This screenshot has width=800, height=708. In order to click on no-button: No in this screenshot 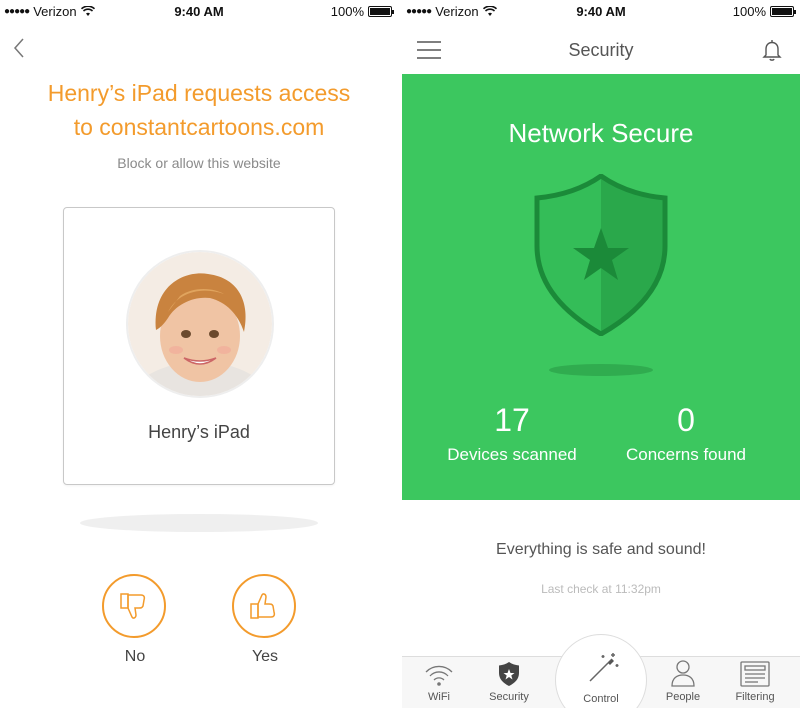, I will do `click(135, 620)`.